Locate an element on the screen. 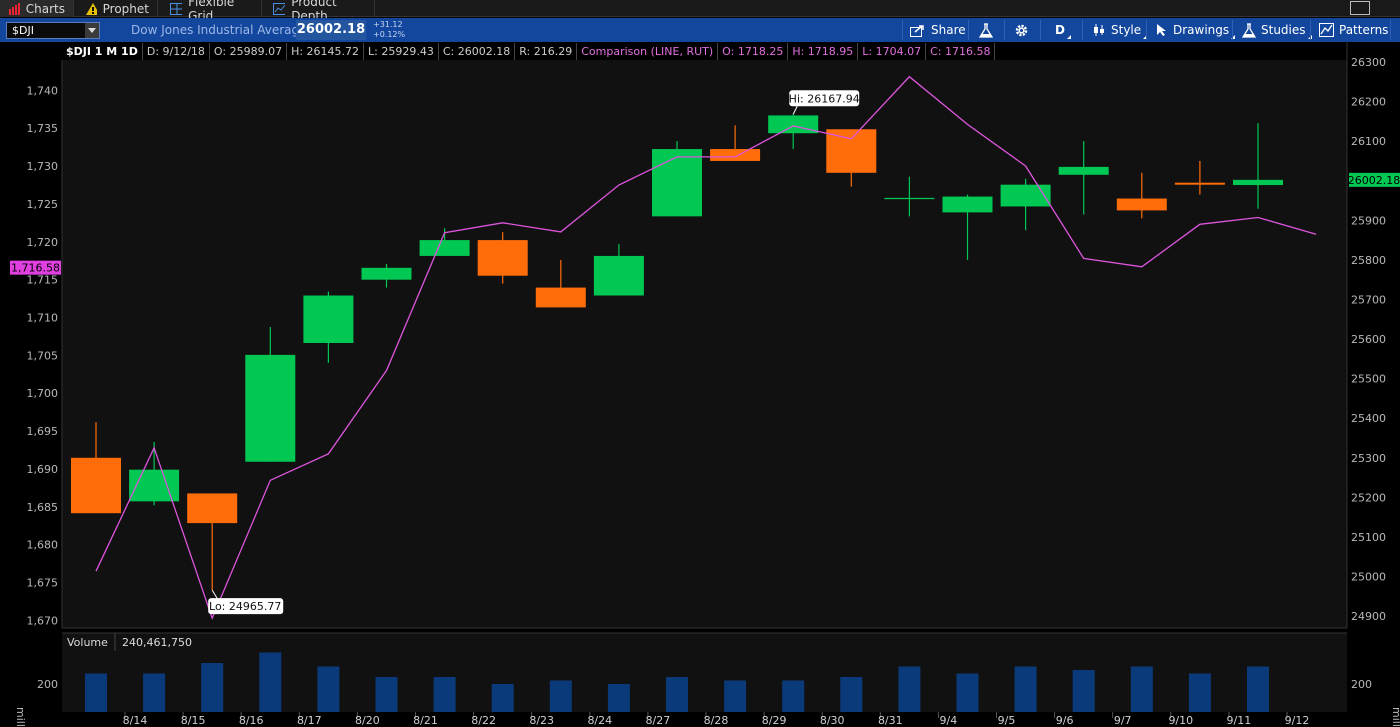 This screenshot has height=727, width=1400. date-tick-label: 9/12 is located at coordinates (1297, 720).